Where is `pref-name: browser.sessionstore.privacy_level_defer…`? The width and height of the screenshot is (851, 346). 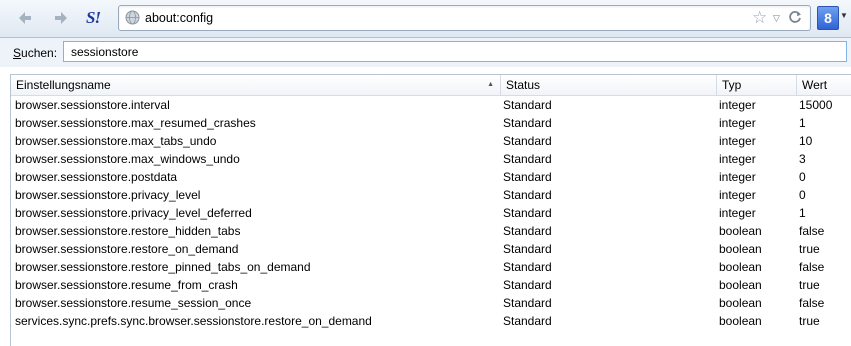 pref-name: browser.sessionstore.privacy_level_defer… is located at coordinates (133, 213).